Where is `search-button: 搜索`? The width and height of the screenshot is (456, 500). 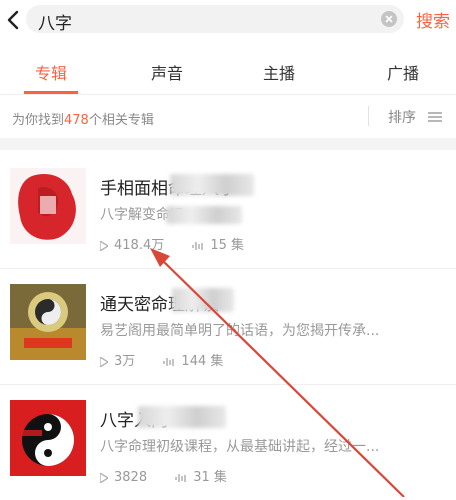
search-button: 搜索 is located at coordinates (433, 19).